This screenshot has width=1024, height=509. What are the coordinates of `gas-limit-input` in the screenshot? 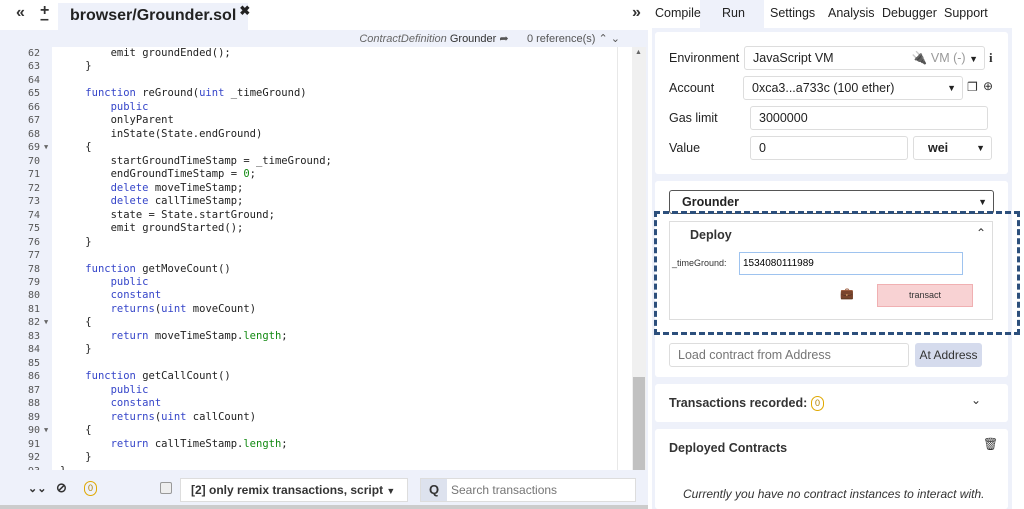 It's located at (869, 118).